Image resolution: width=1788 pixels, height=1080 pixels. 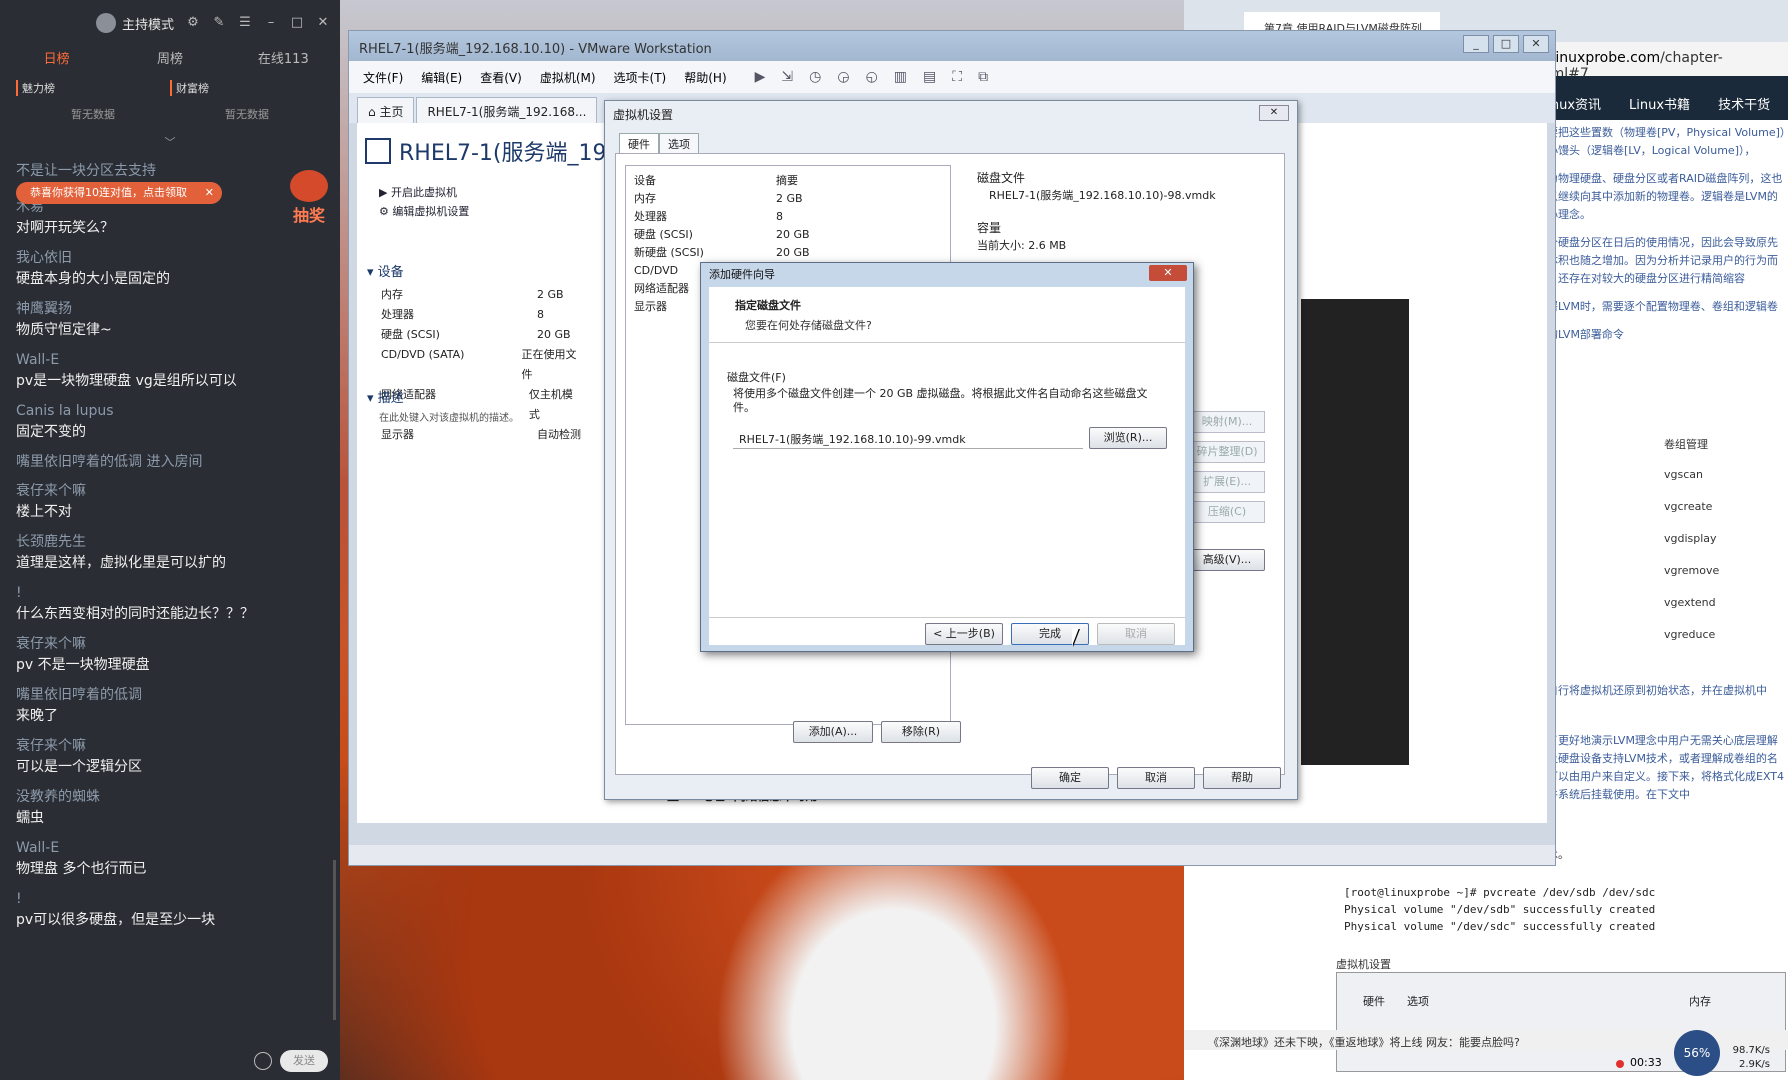 I want to click on article-paragraph: 部署LVM时，需要逐个配置物理卷、卷组和逻辑卷, so click(x=1657, y=306).